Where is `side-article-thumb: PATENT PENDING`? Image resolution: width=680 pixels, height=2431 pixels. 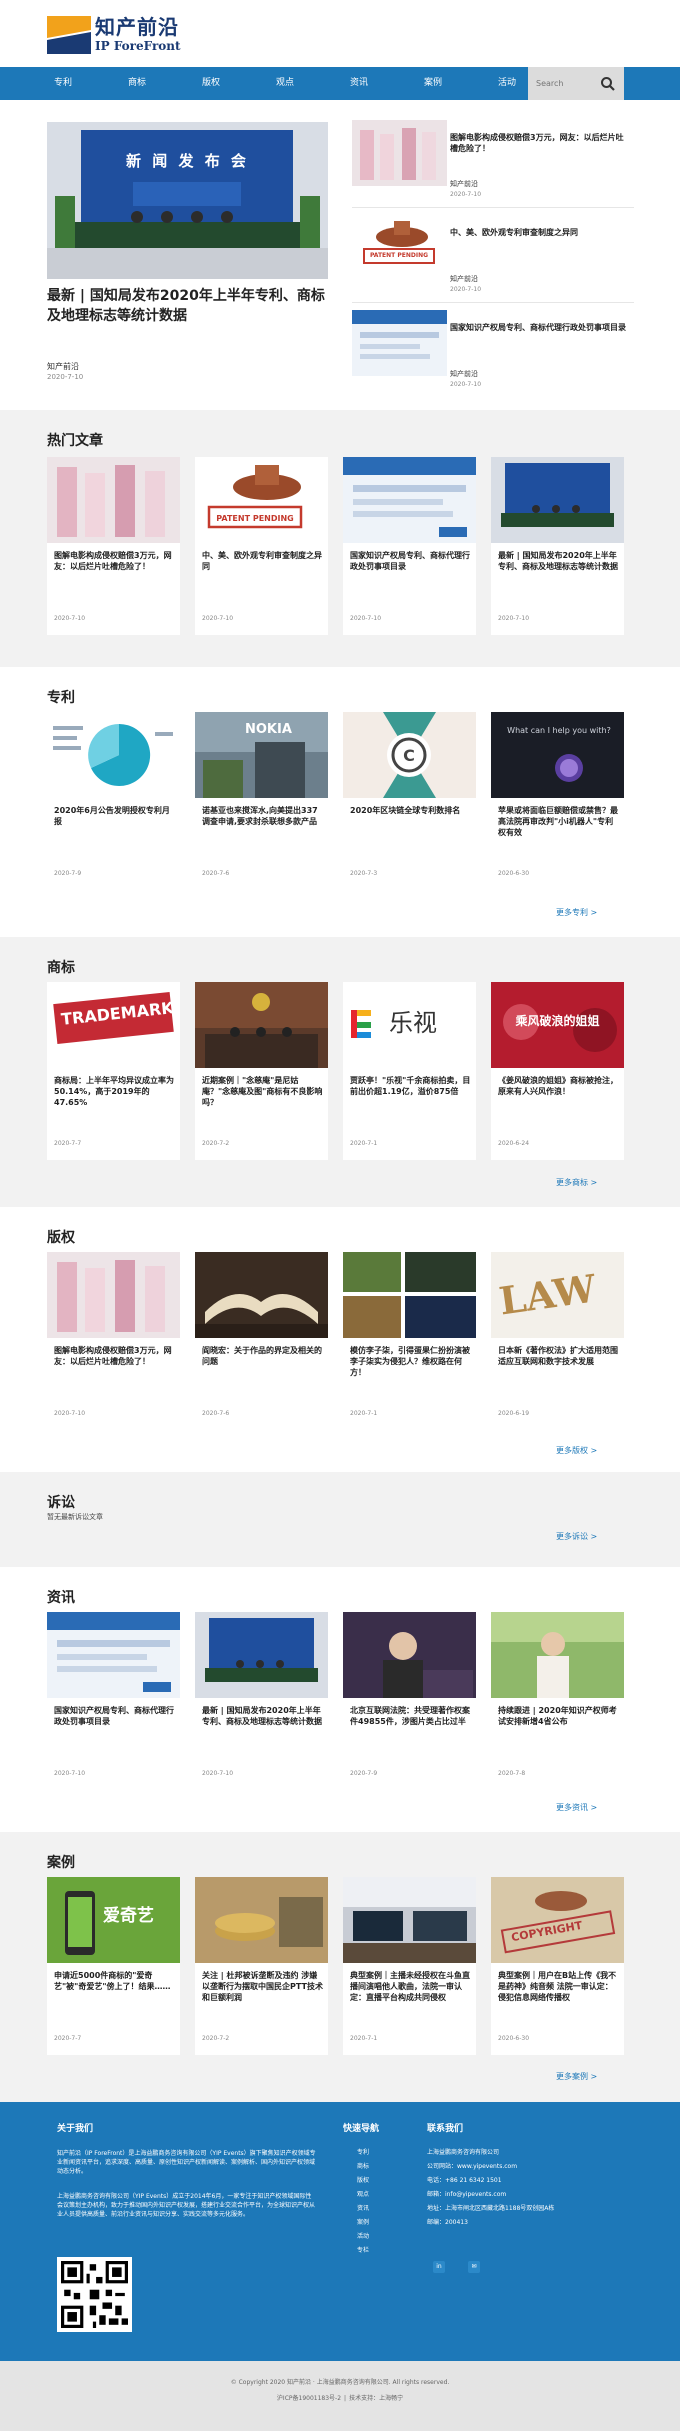 side-article-thumb: PATENT PENDING is located at coordinates (399, 248).